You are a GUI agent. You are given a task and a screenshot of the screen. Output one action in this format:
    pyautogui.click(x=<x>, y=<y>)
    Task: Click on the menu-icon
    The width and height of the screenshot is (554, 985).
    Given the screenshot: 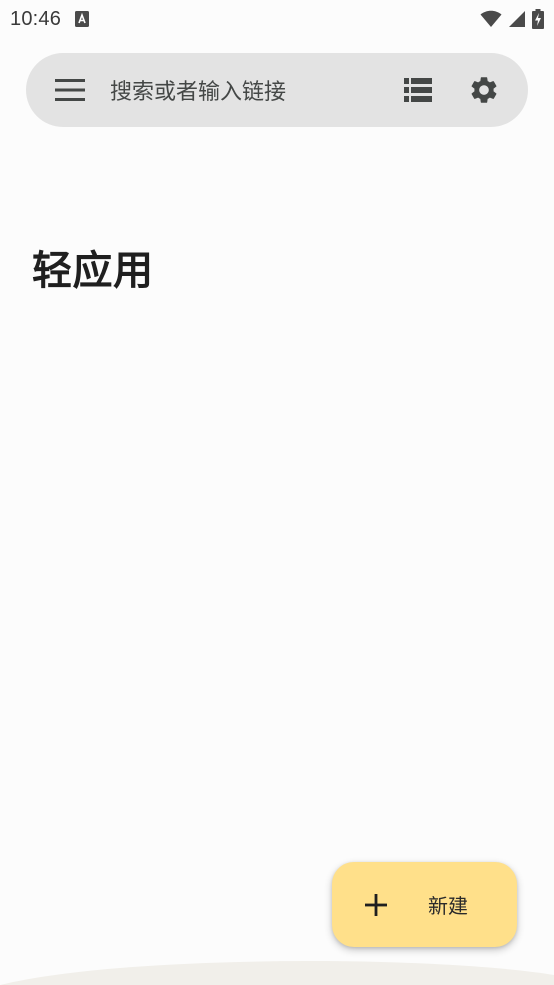 What is the action you would take?
    pyautogui.click(x=70, y=90)
    